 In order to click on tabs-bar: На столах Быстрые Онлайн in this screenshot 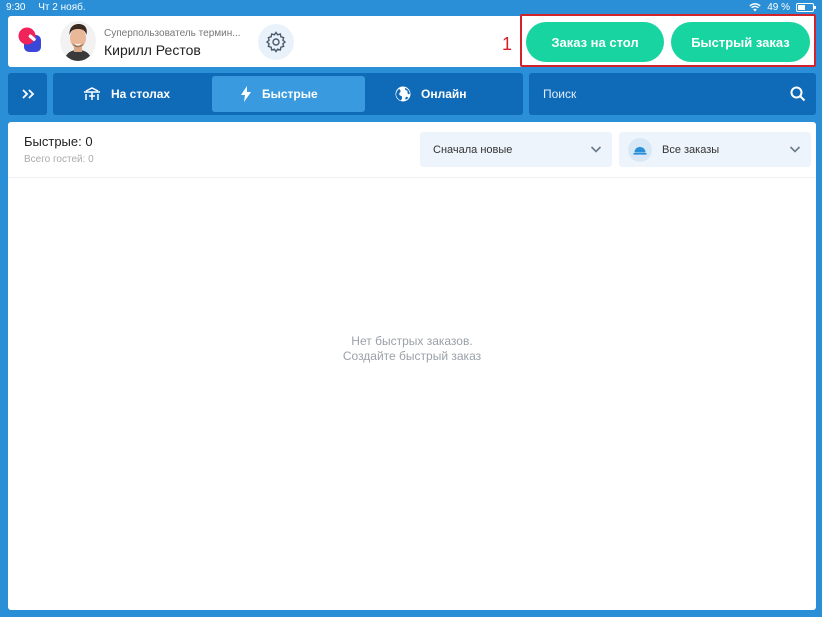, I will do `click(288, 94)`.